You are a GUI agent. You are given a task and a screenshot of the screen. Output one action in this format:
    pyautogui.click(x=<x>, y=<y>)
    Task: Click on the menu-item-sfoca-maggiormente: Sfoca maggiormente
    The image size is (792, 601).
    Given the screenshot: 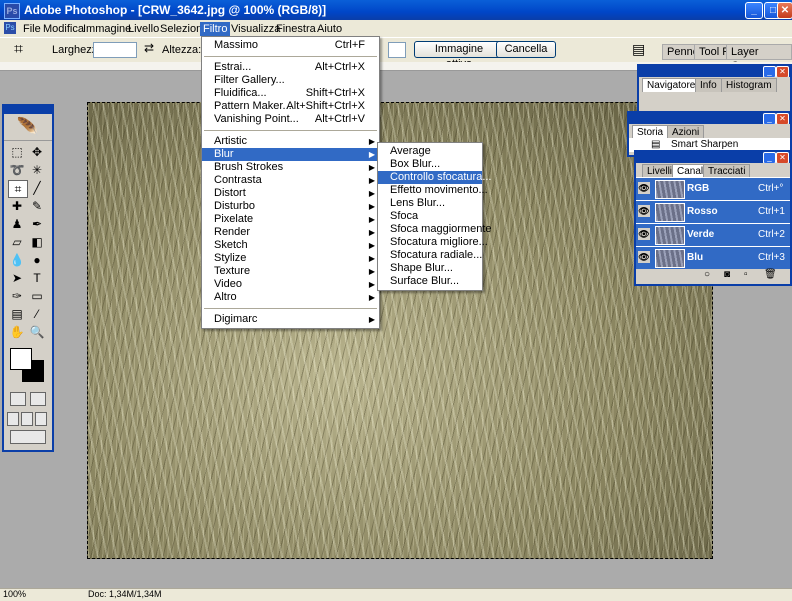 What is the action you would take?
    pyautogui.click(x=435, y=229)
    